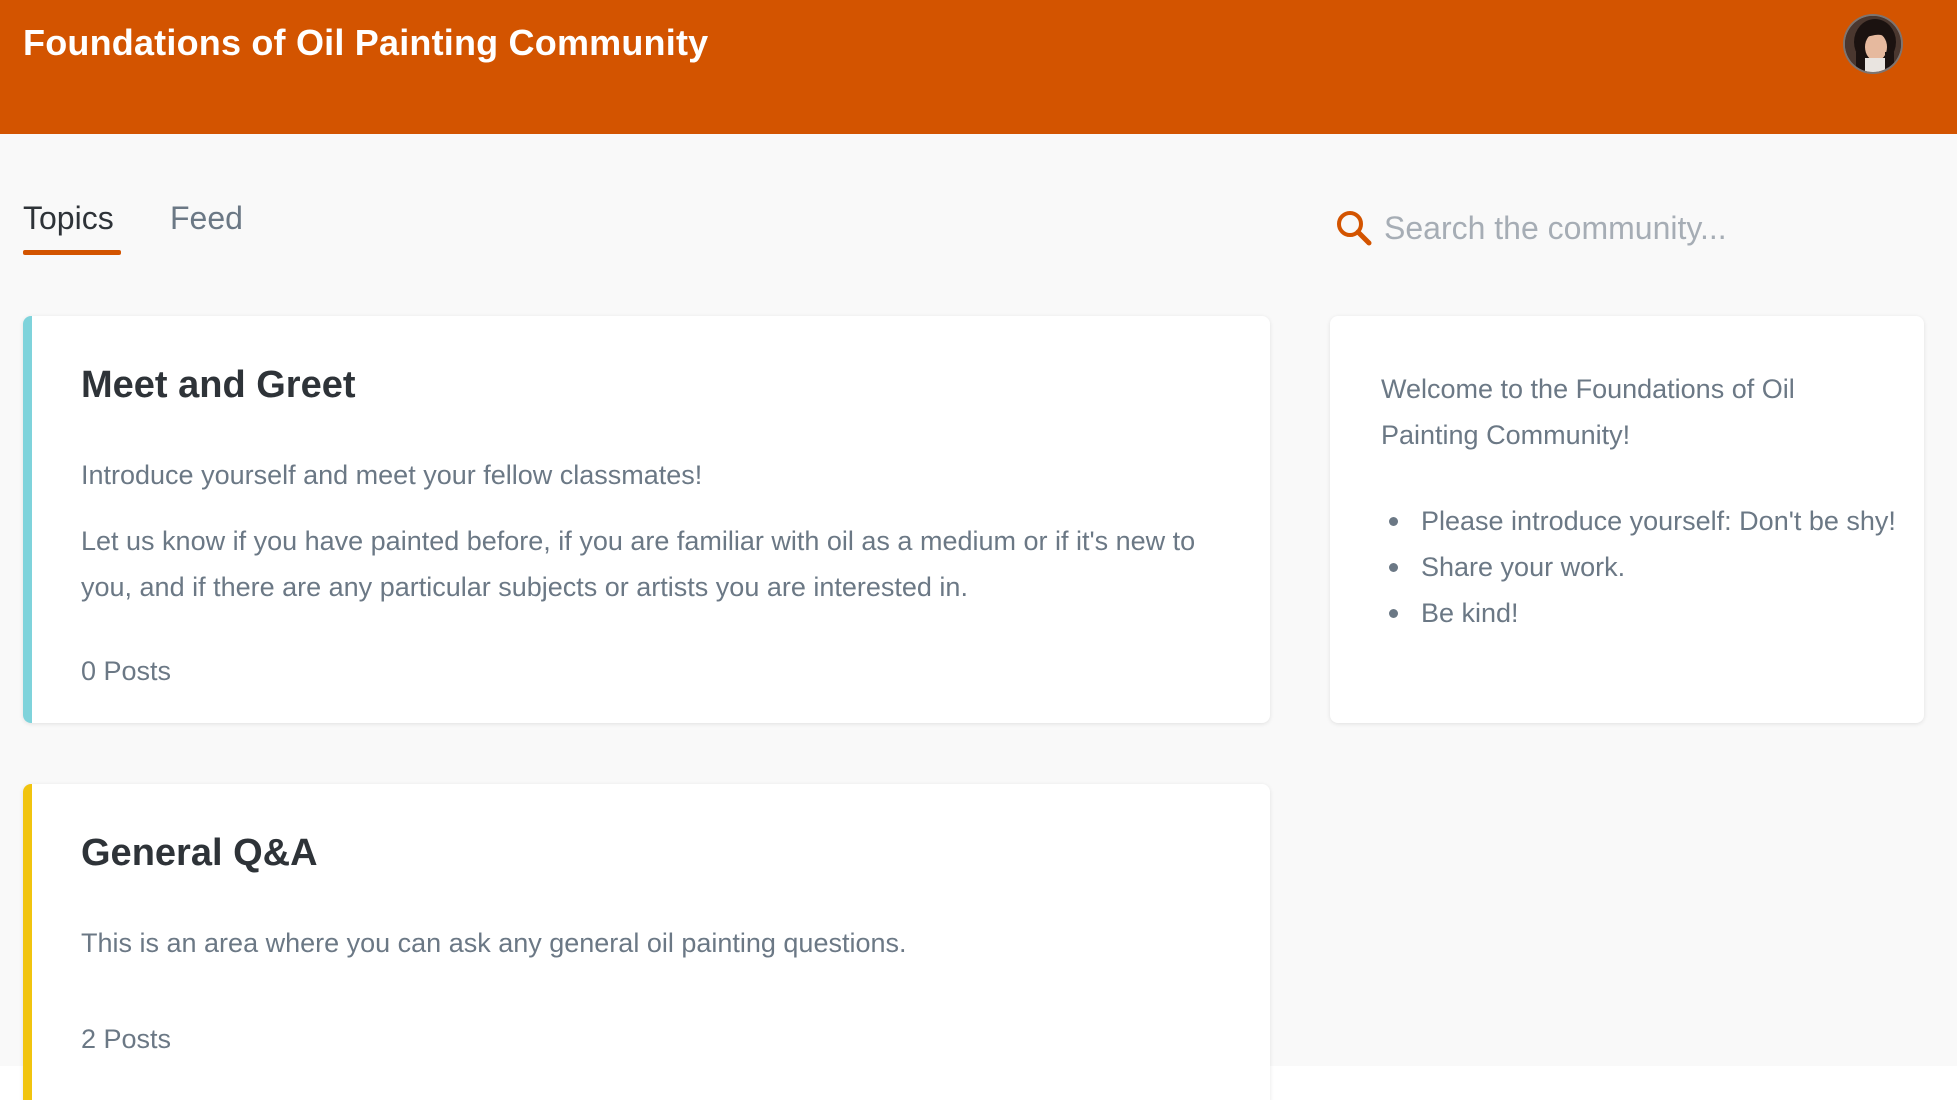  Describe the element at coordinates (199, 853) in the screenshot. I see `topic-title: General Q&A` at that location.